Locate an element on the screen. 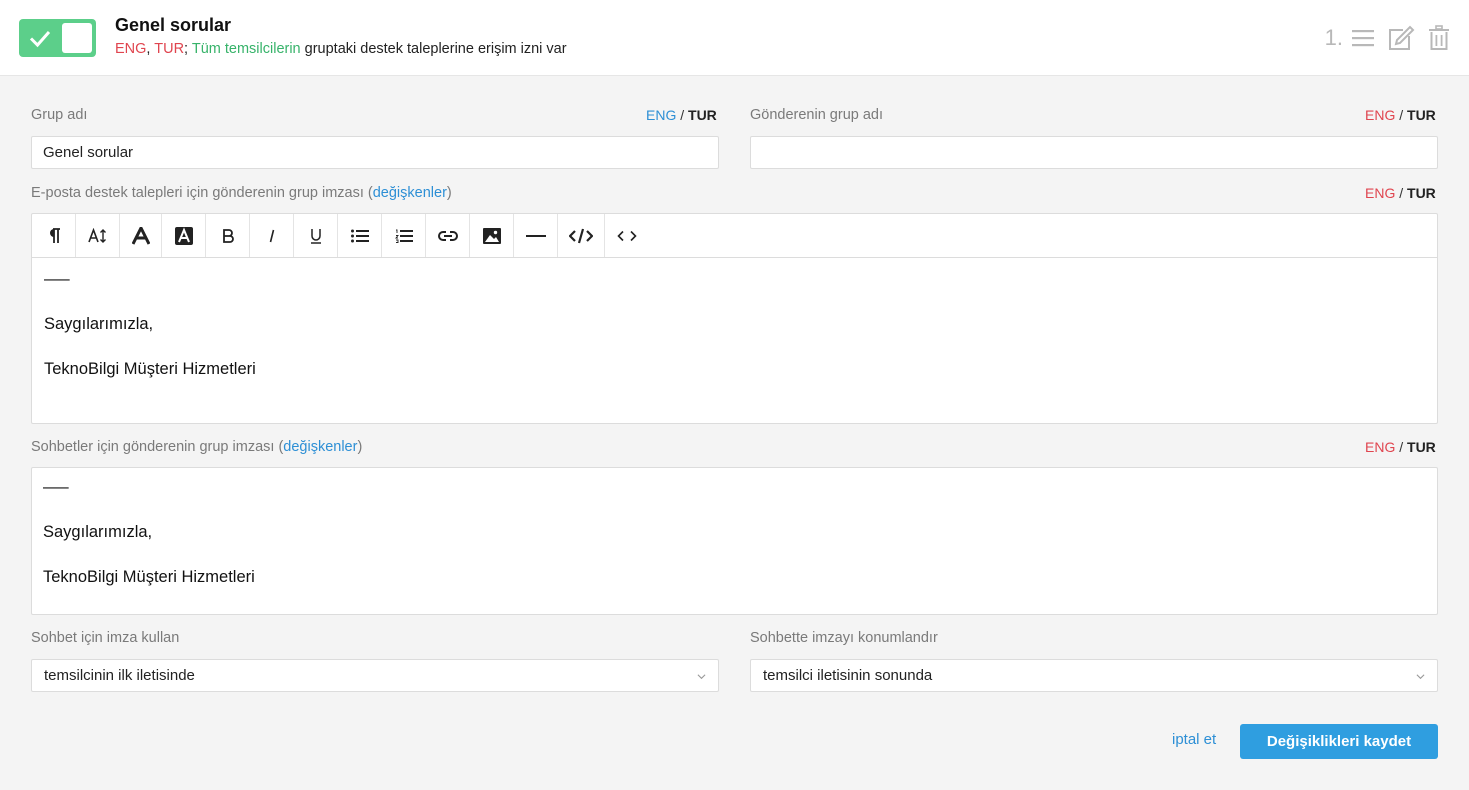 This screenshot has width=1469, height=790. paragraph-icon is located at coordinates (54, 235).